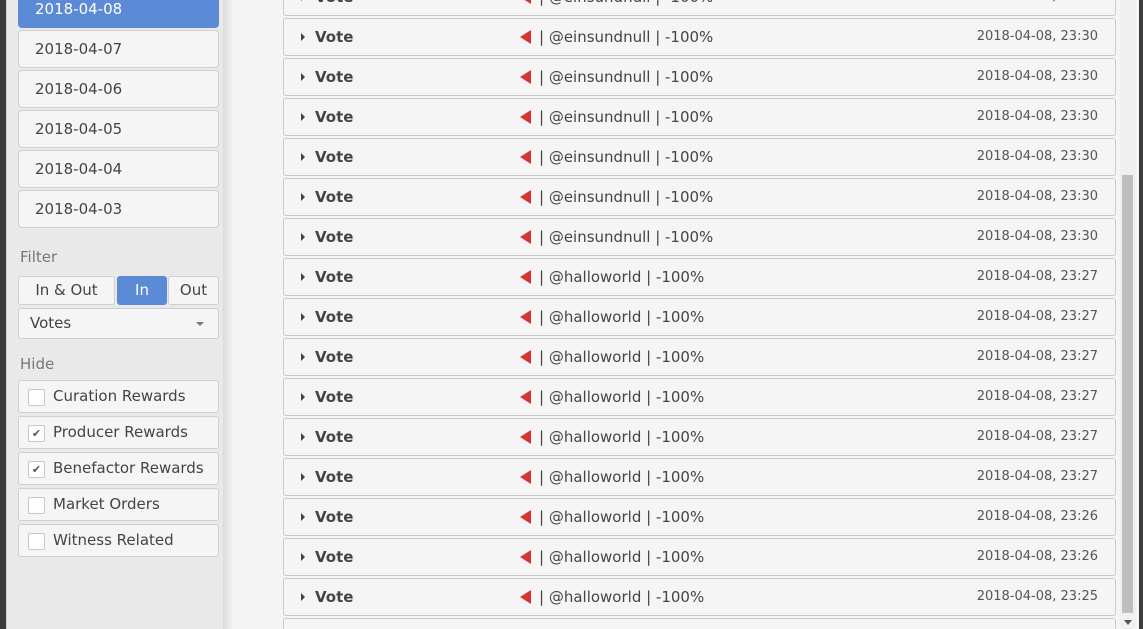  I want to click on scrollbar, so click(1128, 314).